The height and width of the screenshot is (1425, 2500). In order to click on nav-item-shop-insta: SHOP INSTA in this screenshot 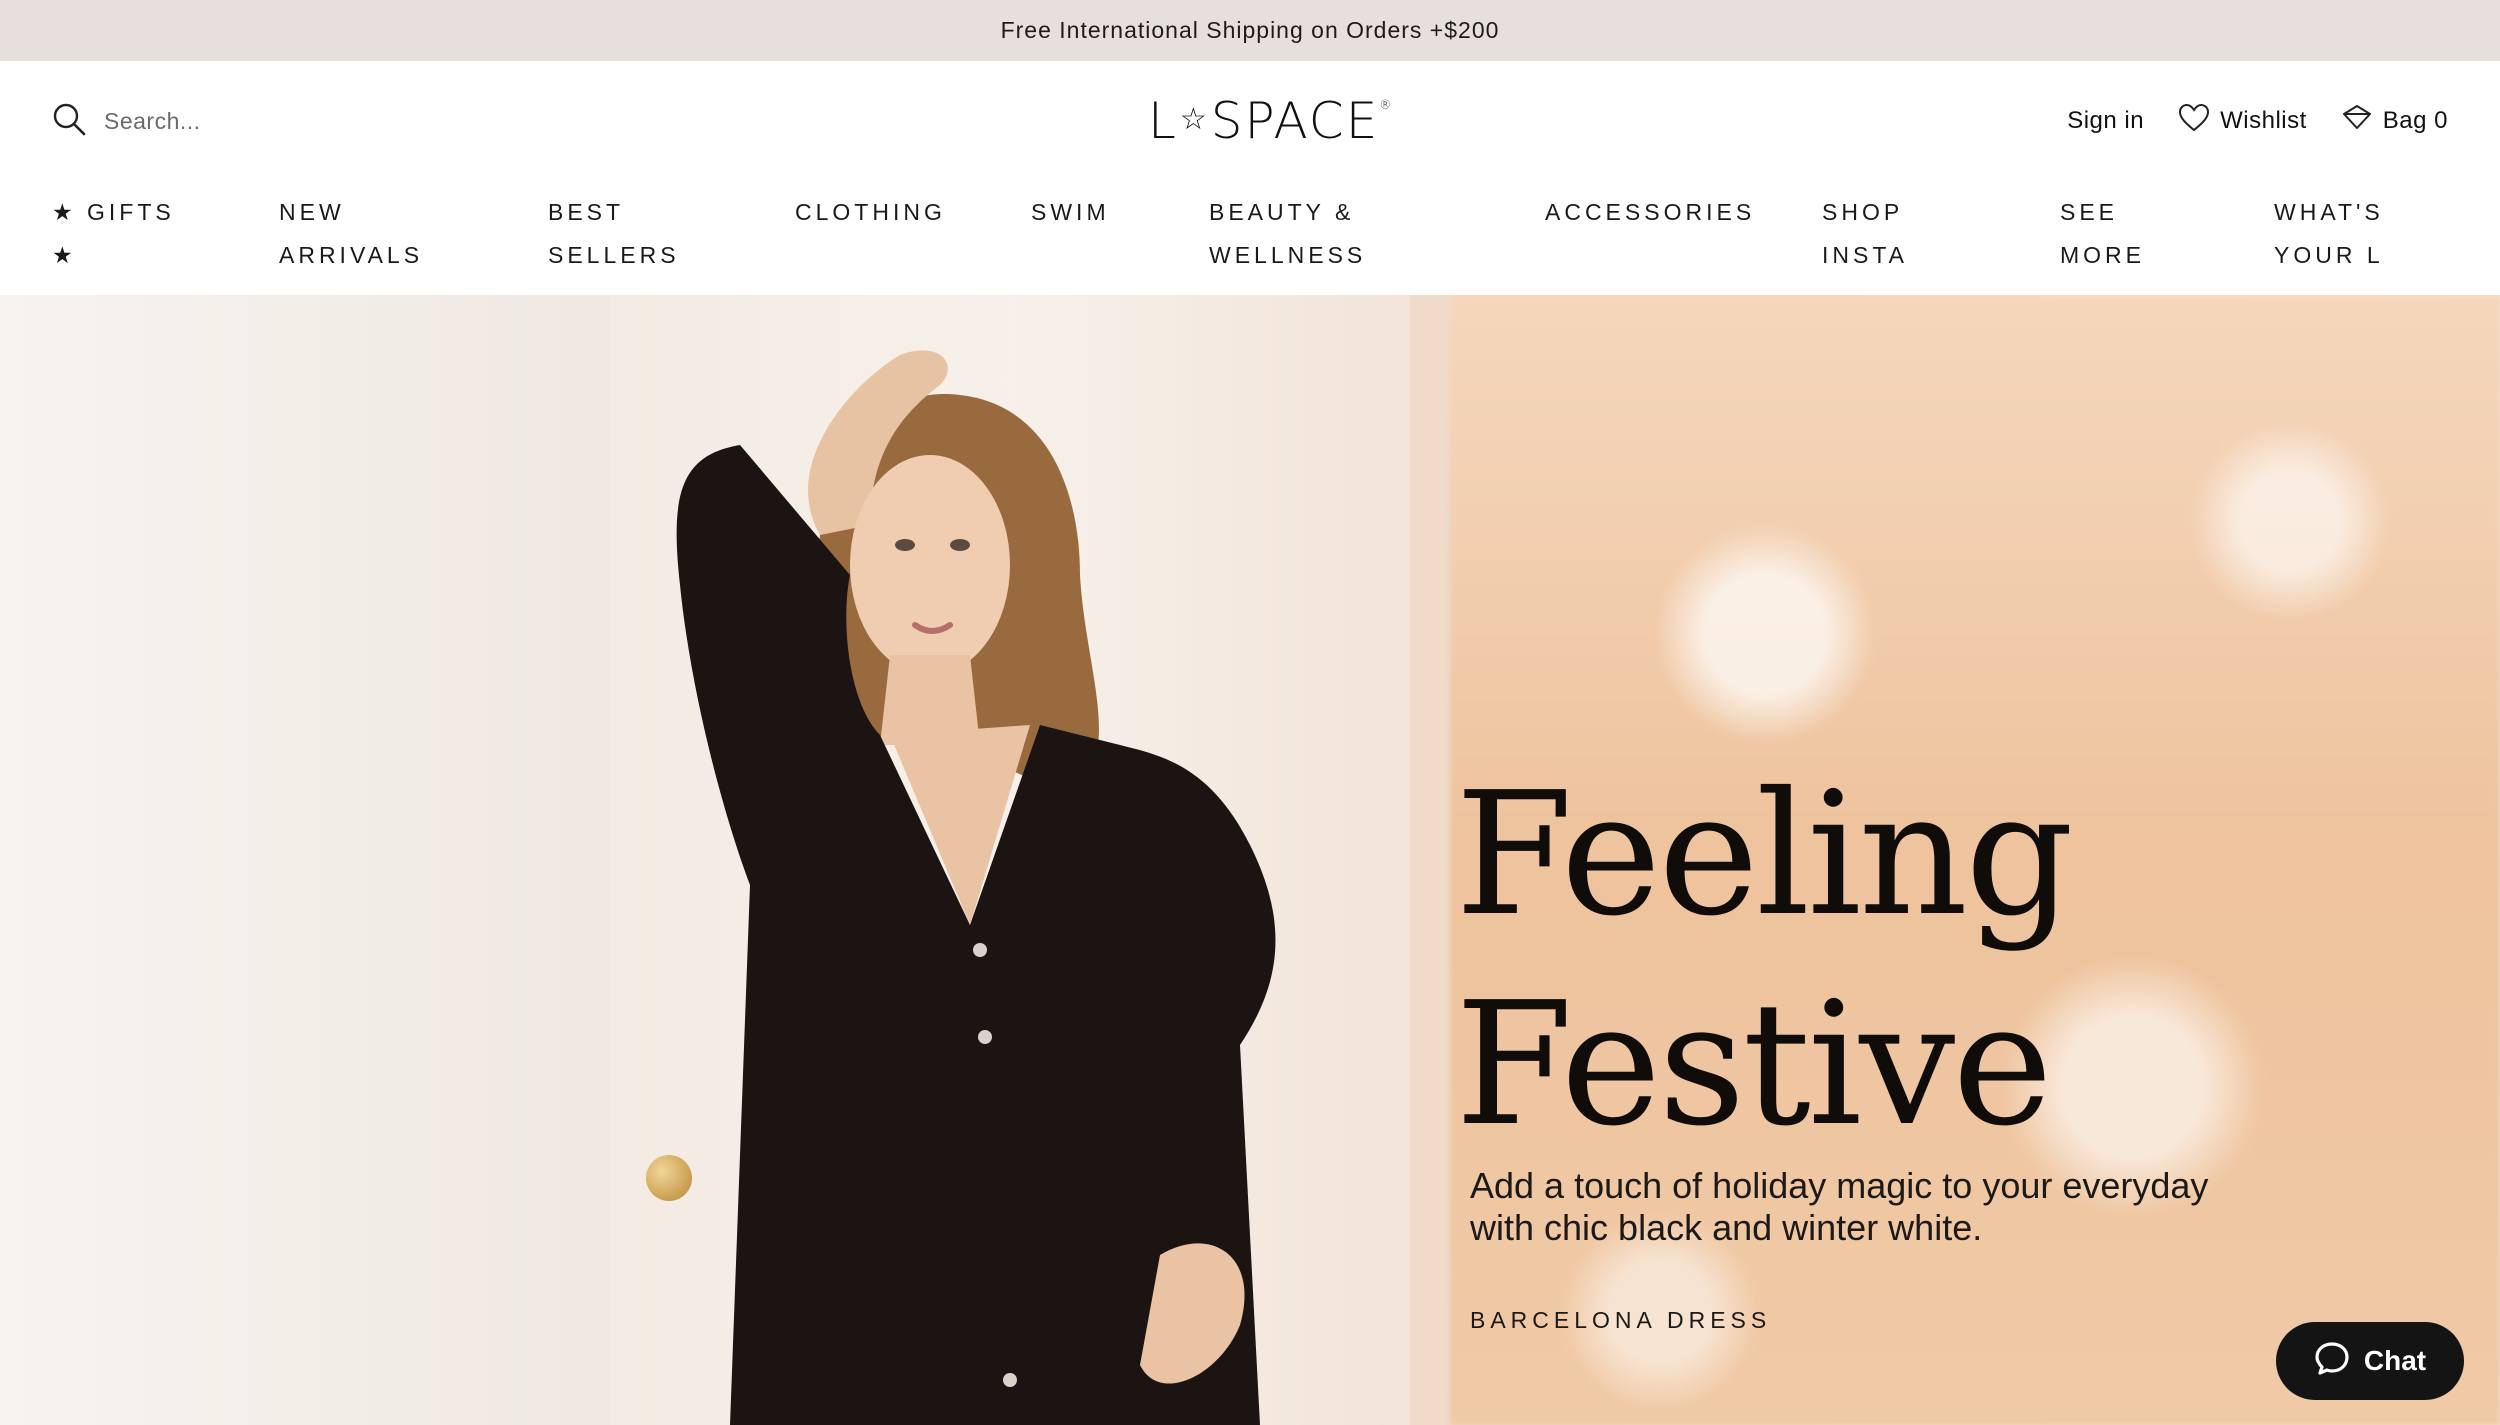, I will do `click(1865, 234)`.